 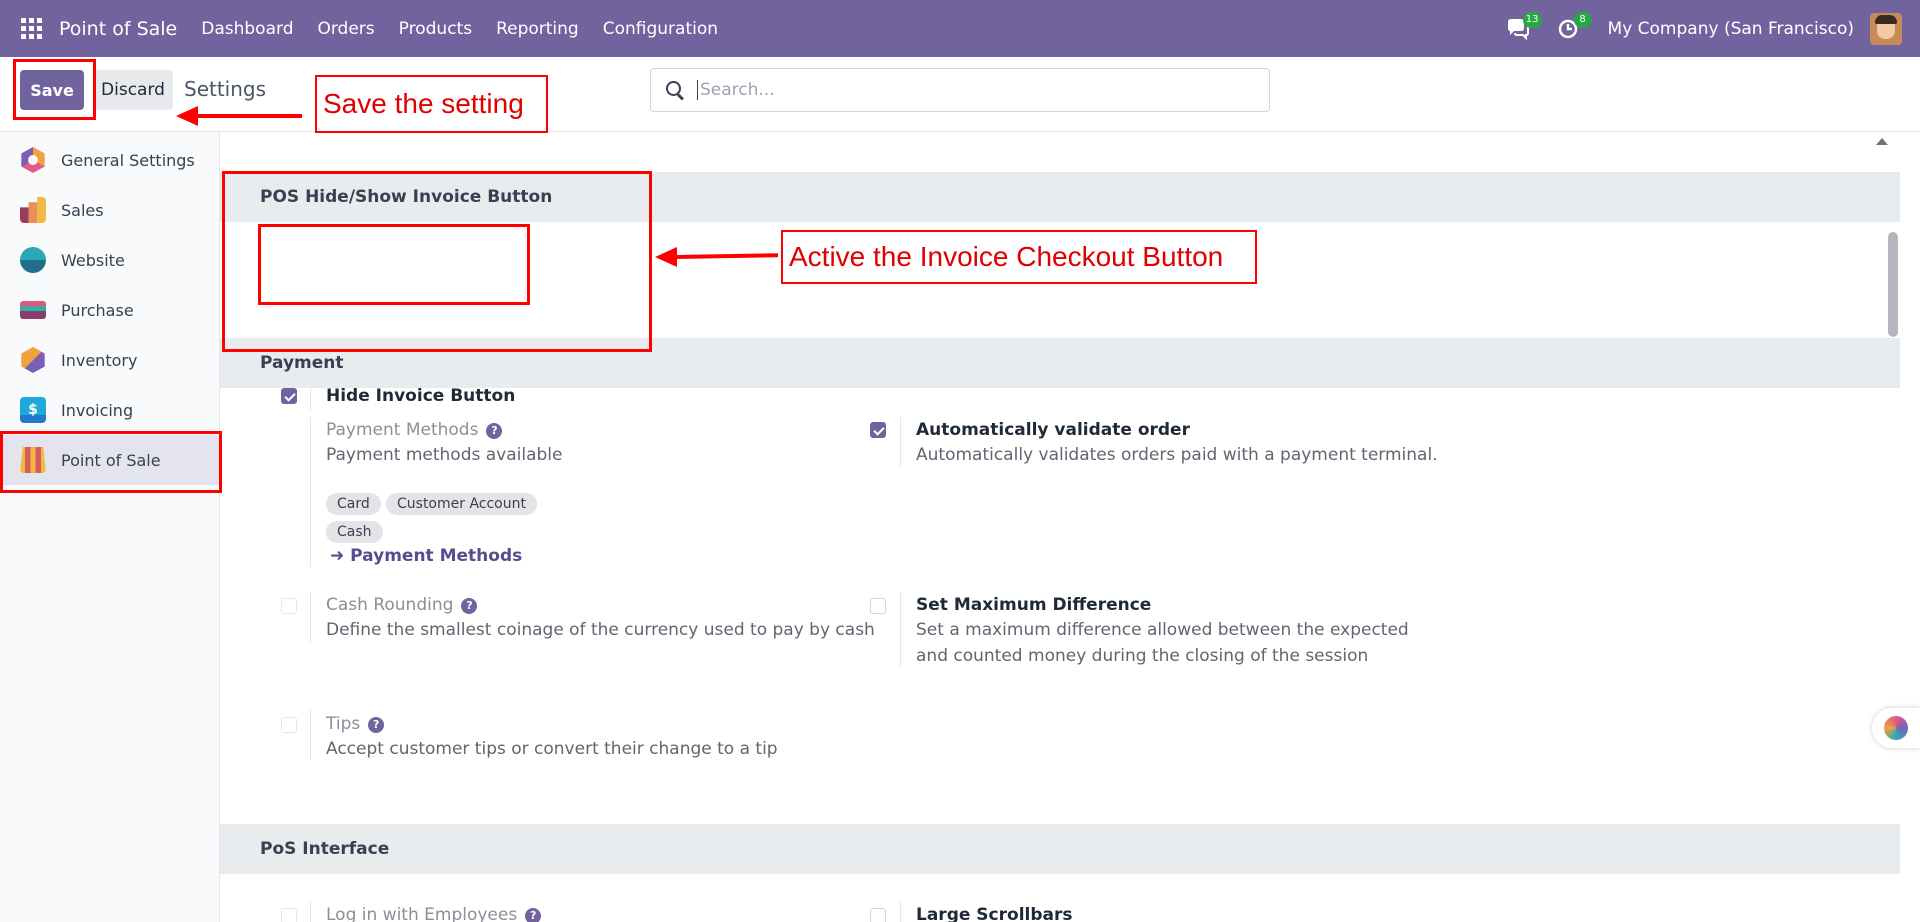 I want to click on employees-label-text: Log in with Employees, so click(x=422, y=913).